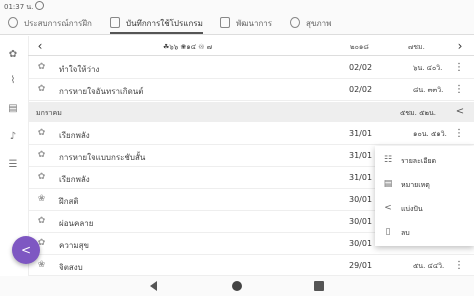  Describe the element at coordinates (39, 5) in the screenshot. I see `sync-status-icon` at that location.